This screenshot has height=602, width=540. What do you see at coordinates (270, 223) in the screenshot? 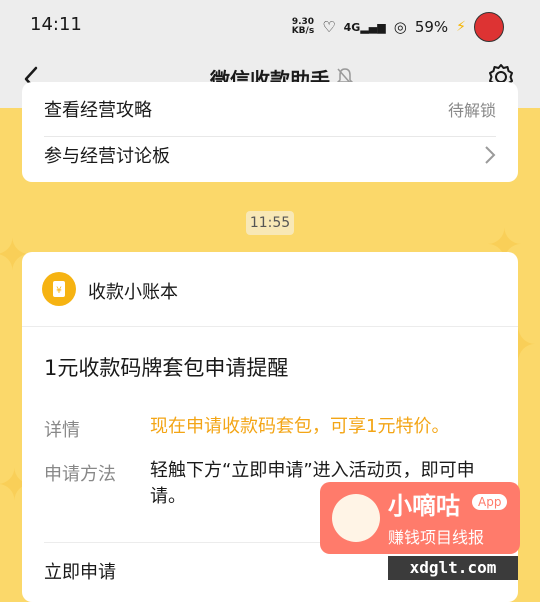
I see `message-timestamp: 11:55` at bounding box center [270, 223].